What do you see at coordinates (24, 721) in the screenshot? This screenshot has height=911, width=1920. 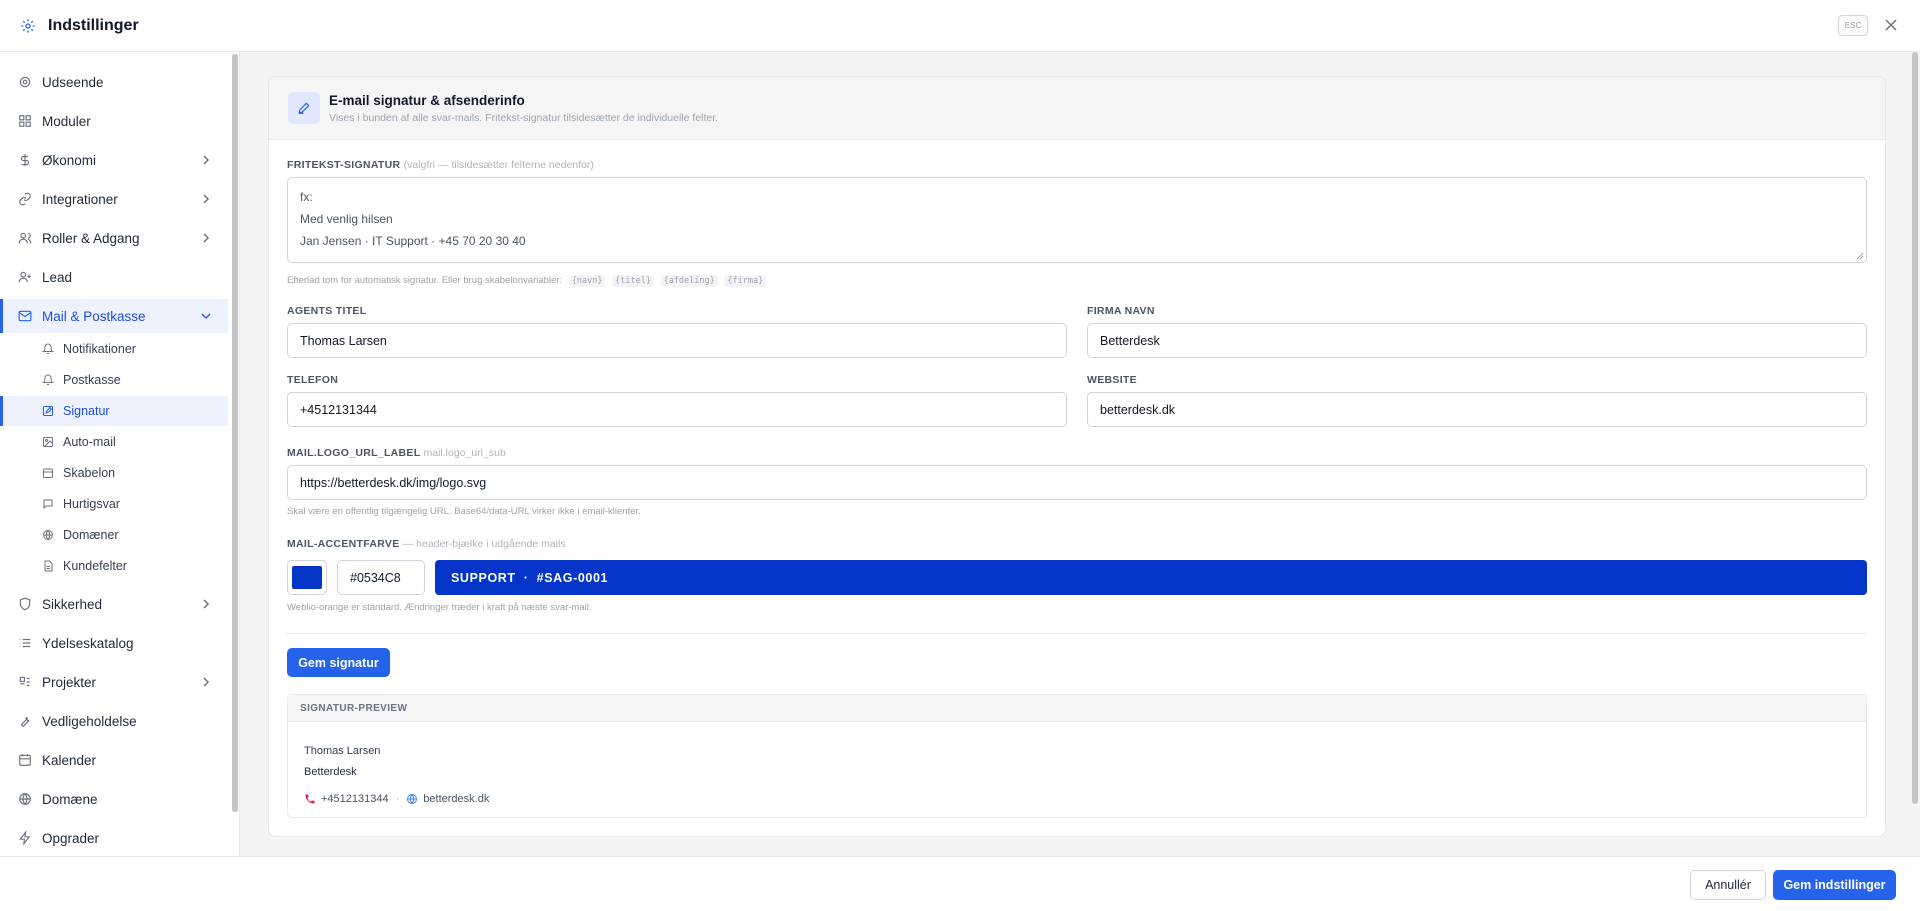 I see `wrench-icon` at bounding box center [24, 721].